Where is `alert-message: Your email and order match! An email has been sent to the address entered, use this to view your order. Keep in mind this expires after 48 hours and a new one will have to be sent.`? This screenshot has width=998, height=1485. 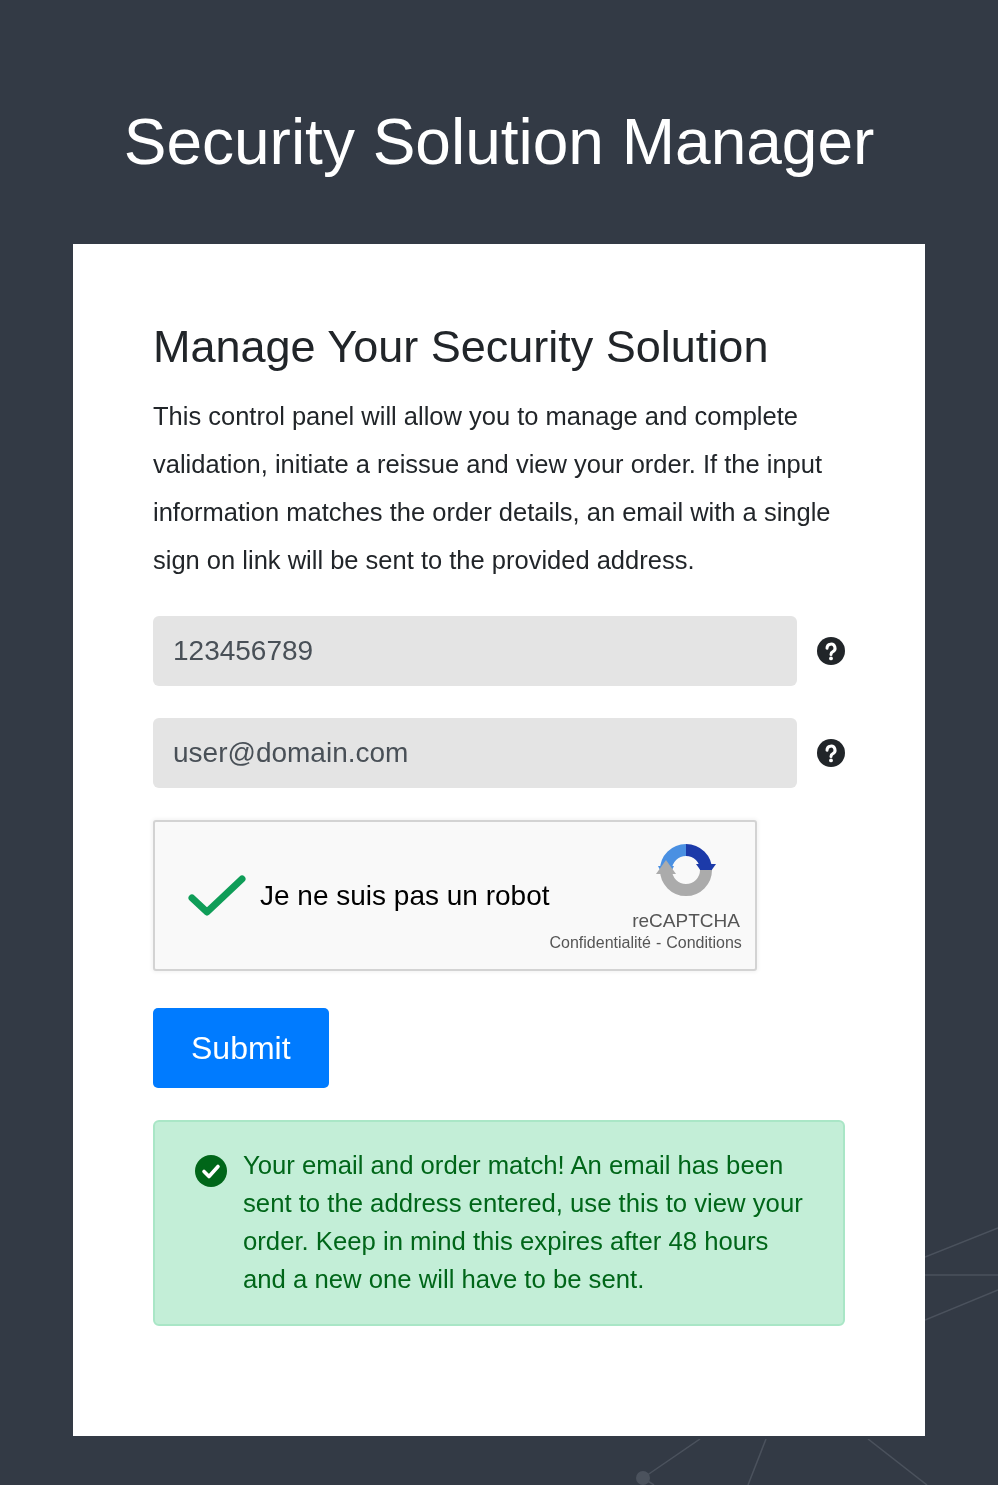
alert-message: Your email and order match! An email has been sent to the address entered, use this to view your order. Keep in mind this expires after 48 hours and a new one will have to be sent. is located at coordinates (523, 1222).